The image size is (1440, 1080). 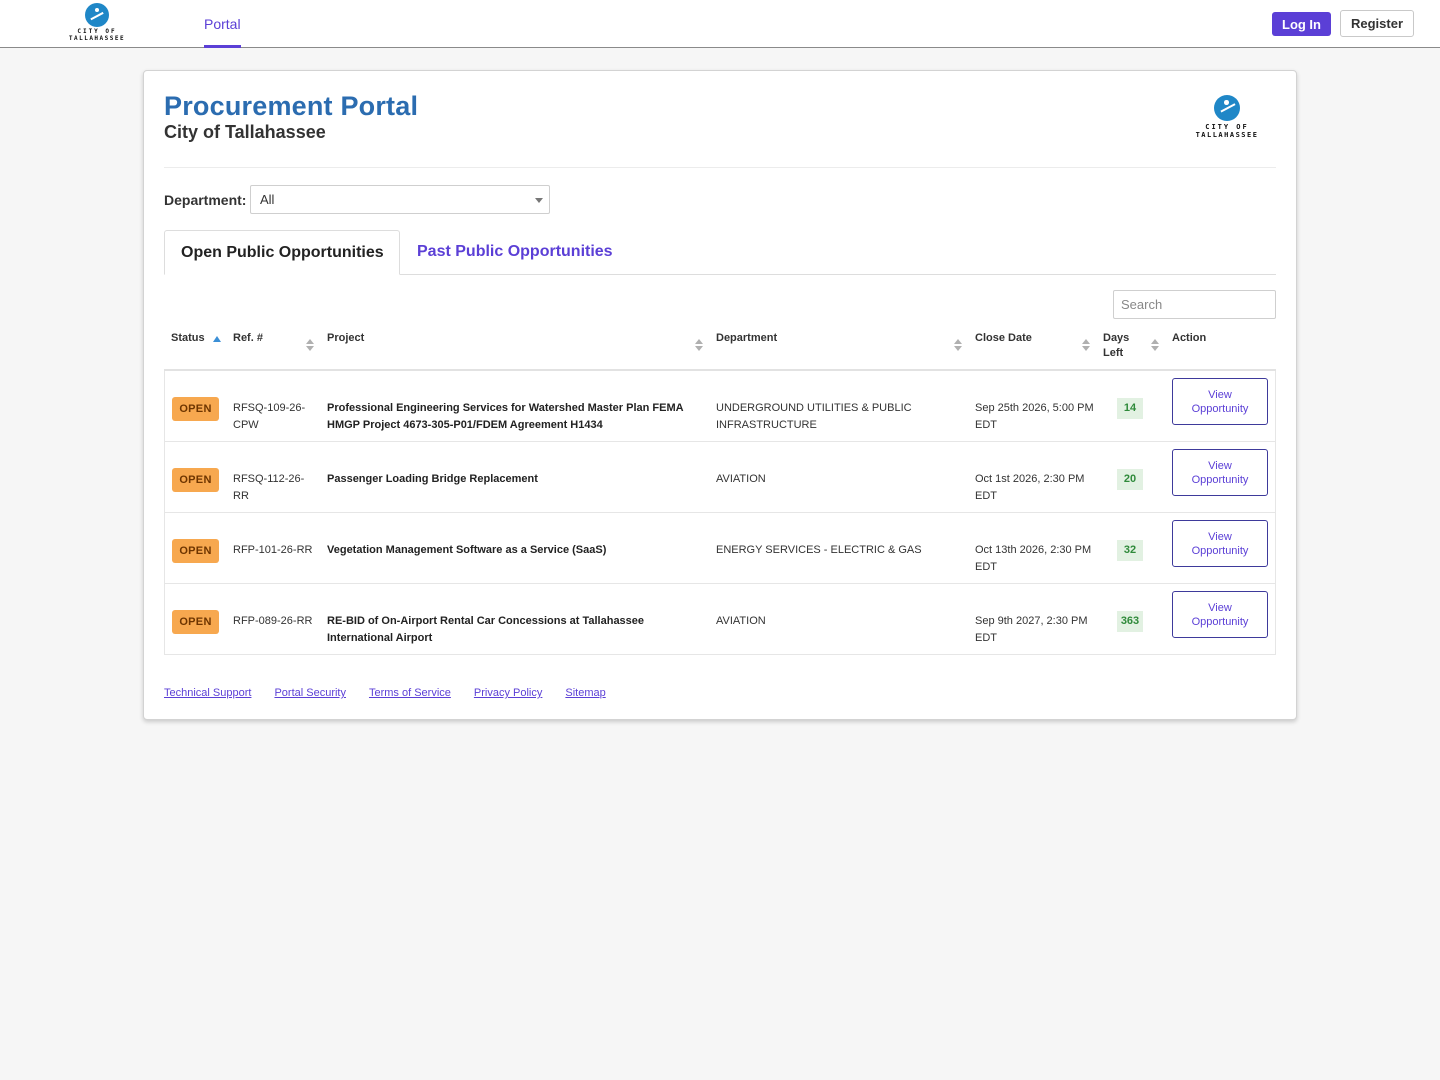 I want to click on col-header-project: Project, so click(x=345, y=338).